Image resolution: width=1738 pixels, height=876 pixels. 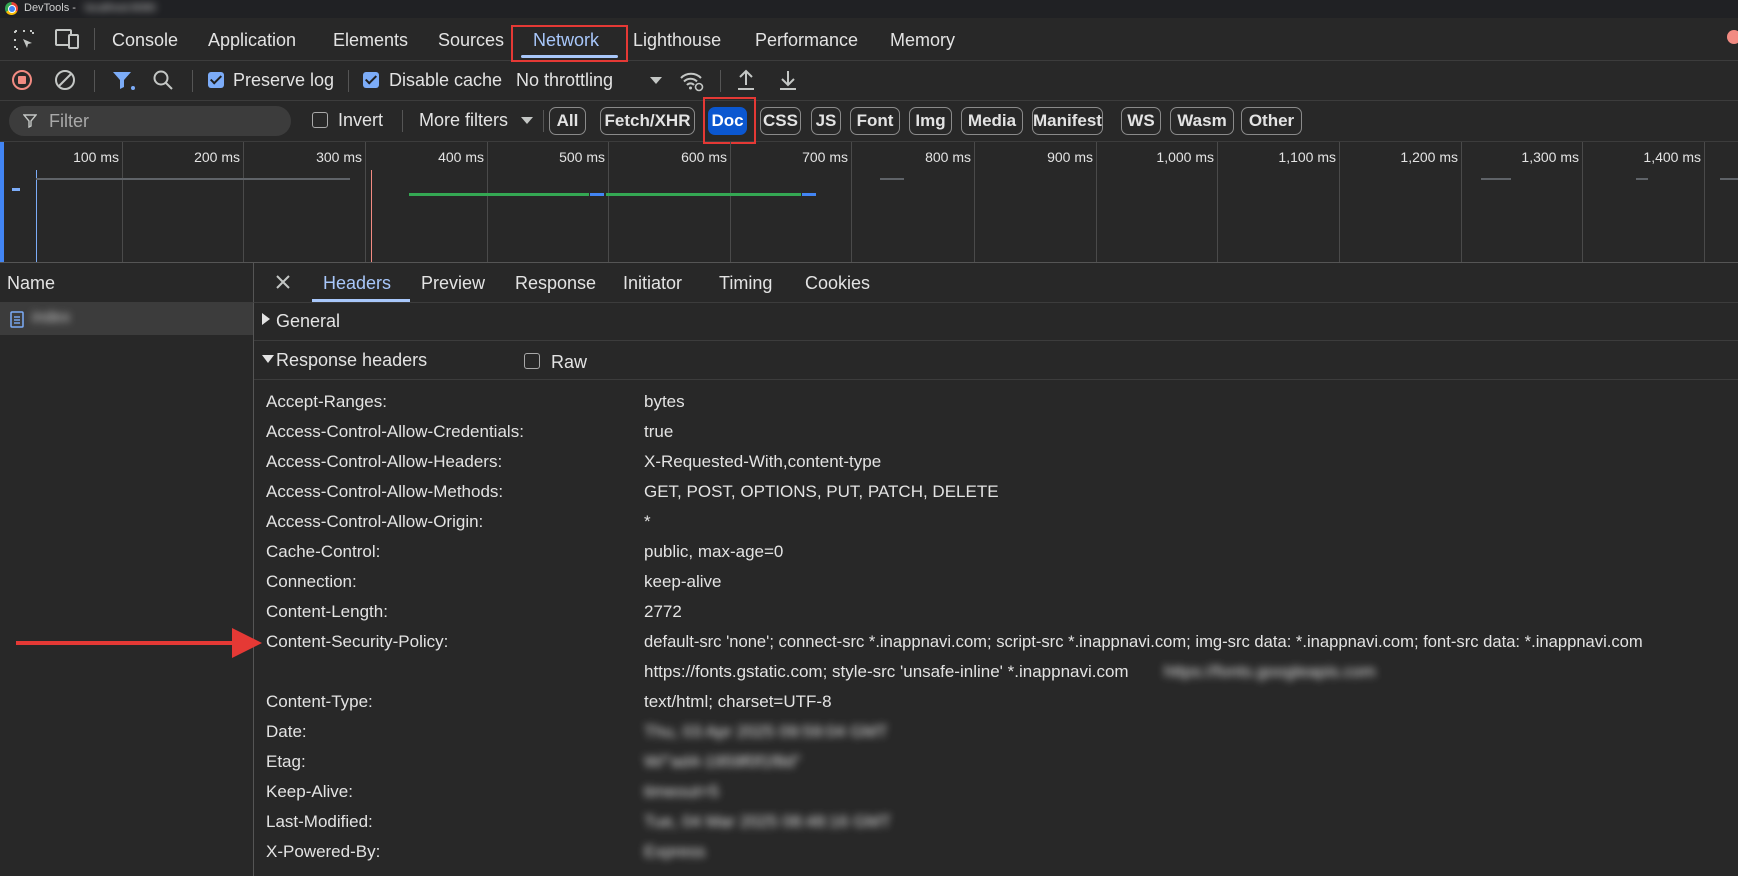 I want to click on header-name: Connection:, so click(x=311, y=581).